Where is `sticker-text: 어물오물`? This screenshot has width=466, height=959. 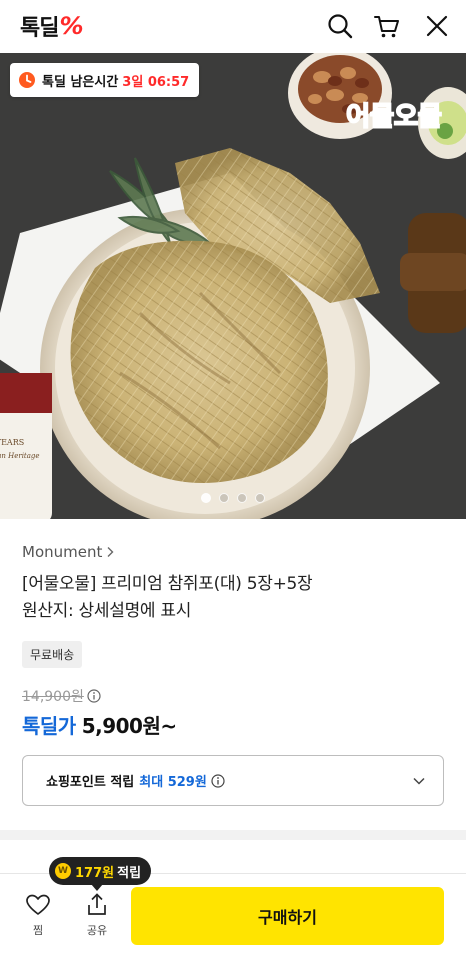
sticker-text: 어물오물 is located at coordinates (394, 117).